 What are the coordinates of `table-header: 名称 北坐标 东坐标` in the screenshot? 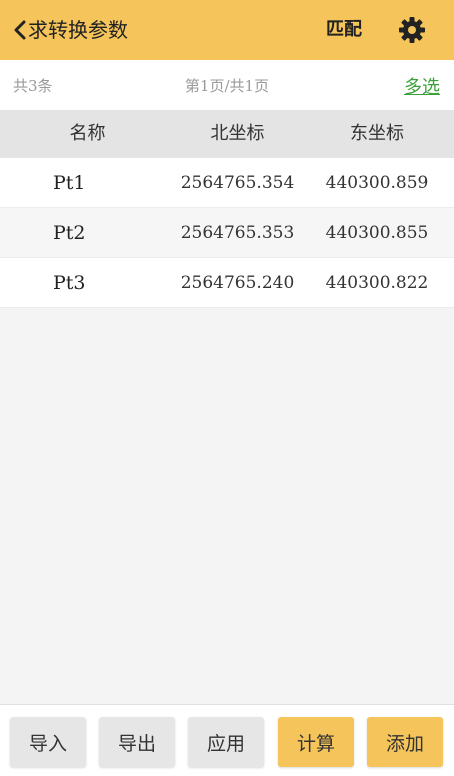 It's located at (227, 134).